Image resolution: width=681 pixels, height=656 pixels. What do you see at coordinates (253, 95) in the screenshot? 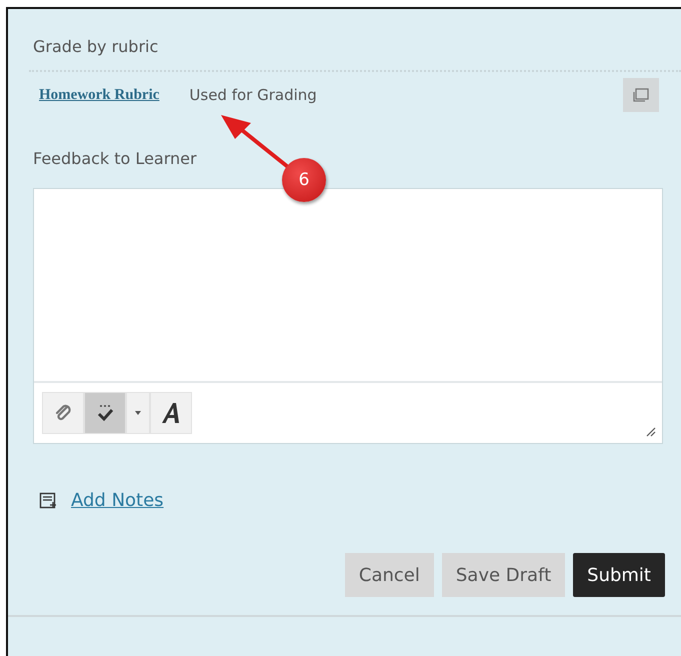
I see `rubric-status: Used for Grading` at bounding box center [253, 95].